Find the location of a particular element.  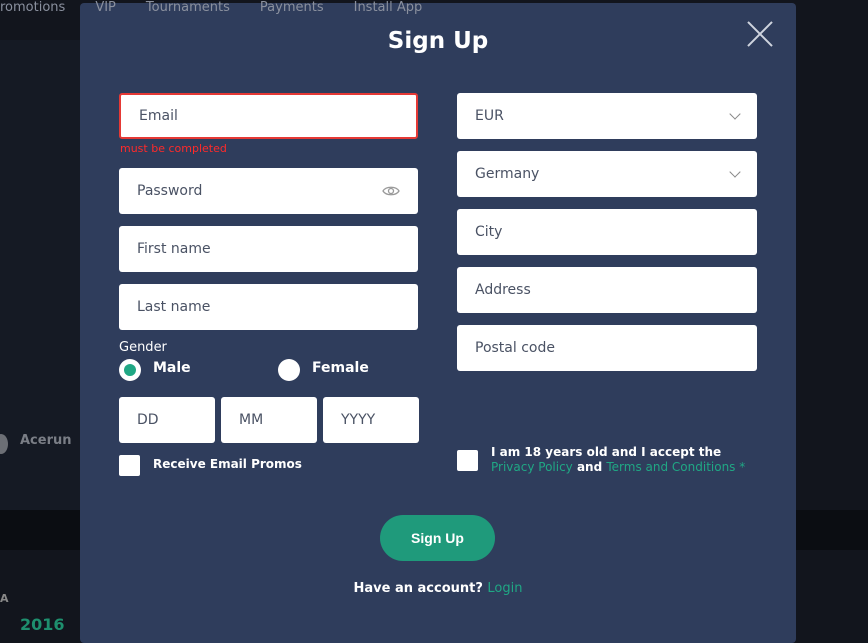

password-field: Password is located at coordinates (268, 191).